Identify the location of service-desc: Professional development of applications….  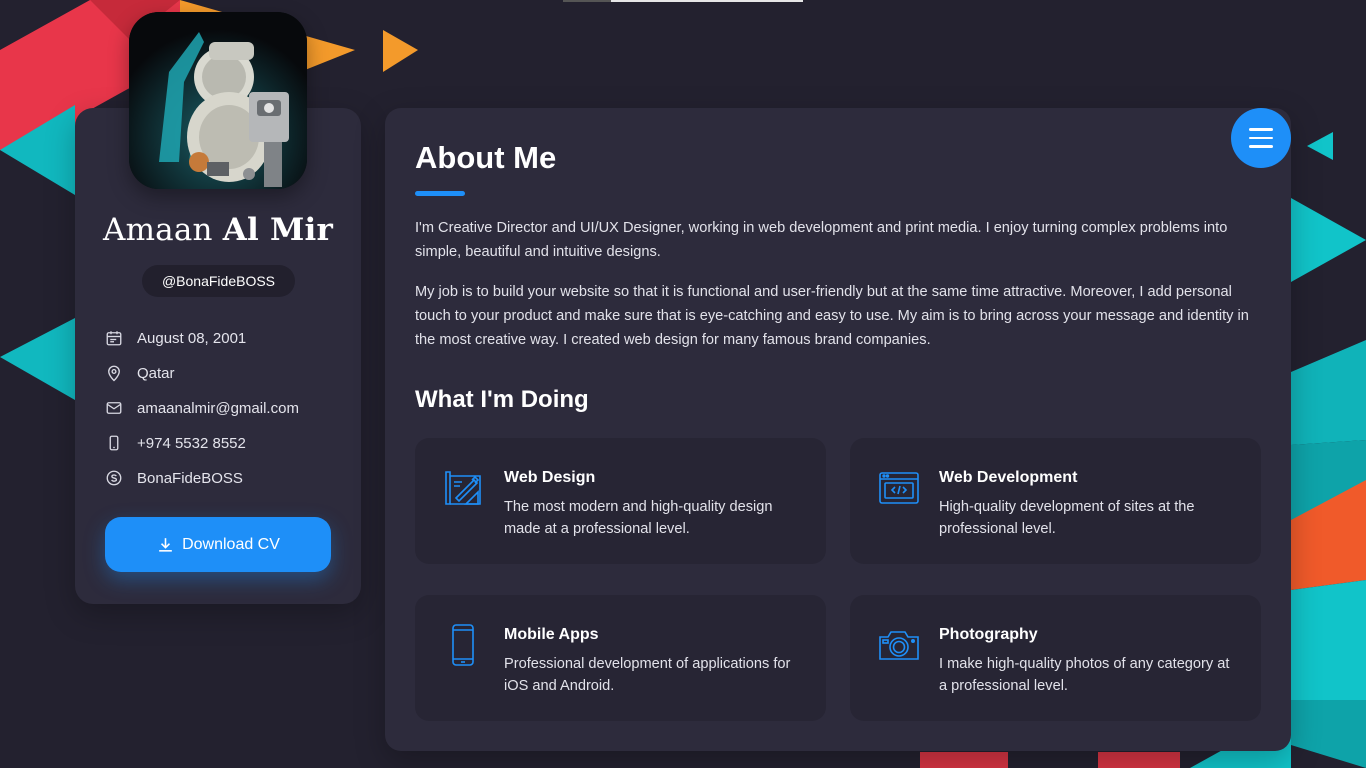
(647, 675).